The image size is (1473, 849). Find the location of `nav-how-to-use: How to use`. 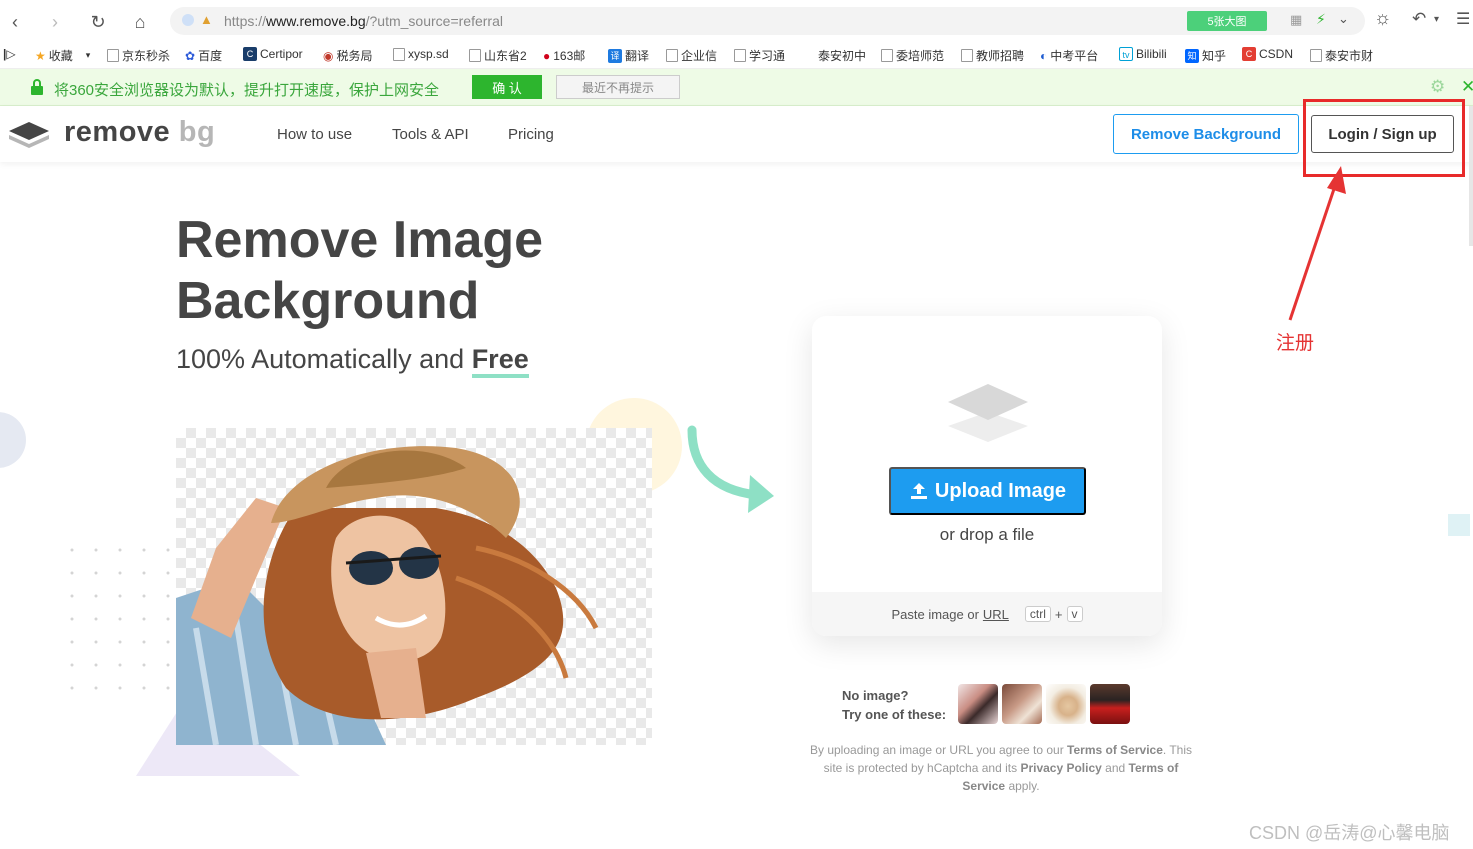

nav-how-to-use: How to use is located at coordinates (314, 134).